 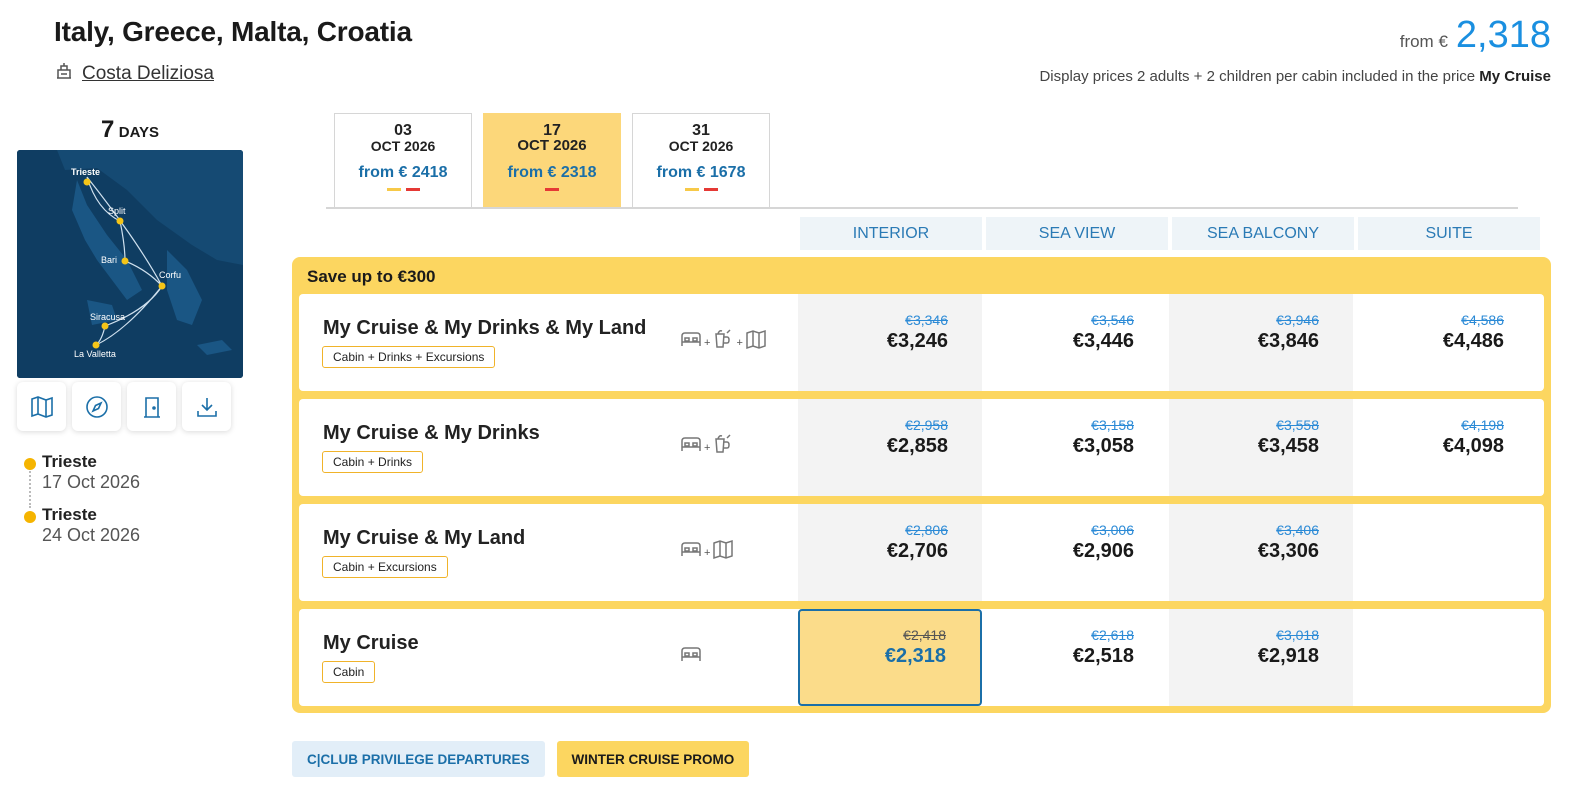 What do you see at coordinates (1449, 233) in the screenshot?
I see `col-suite: SUITE` at bounding box center [1449, 233].